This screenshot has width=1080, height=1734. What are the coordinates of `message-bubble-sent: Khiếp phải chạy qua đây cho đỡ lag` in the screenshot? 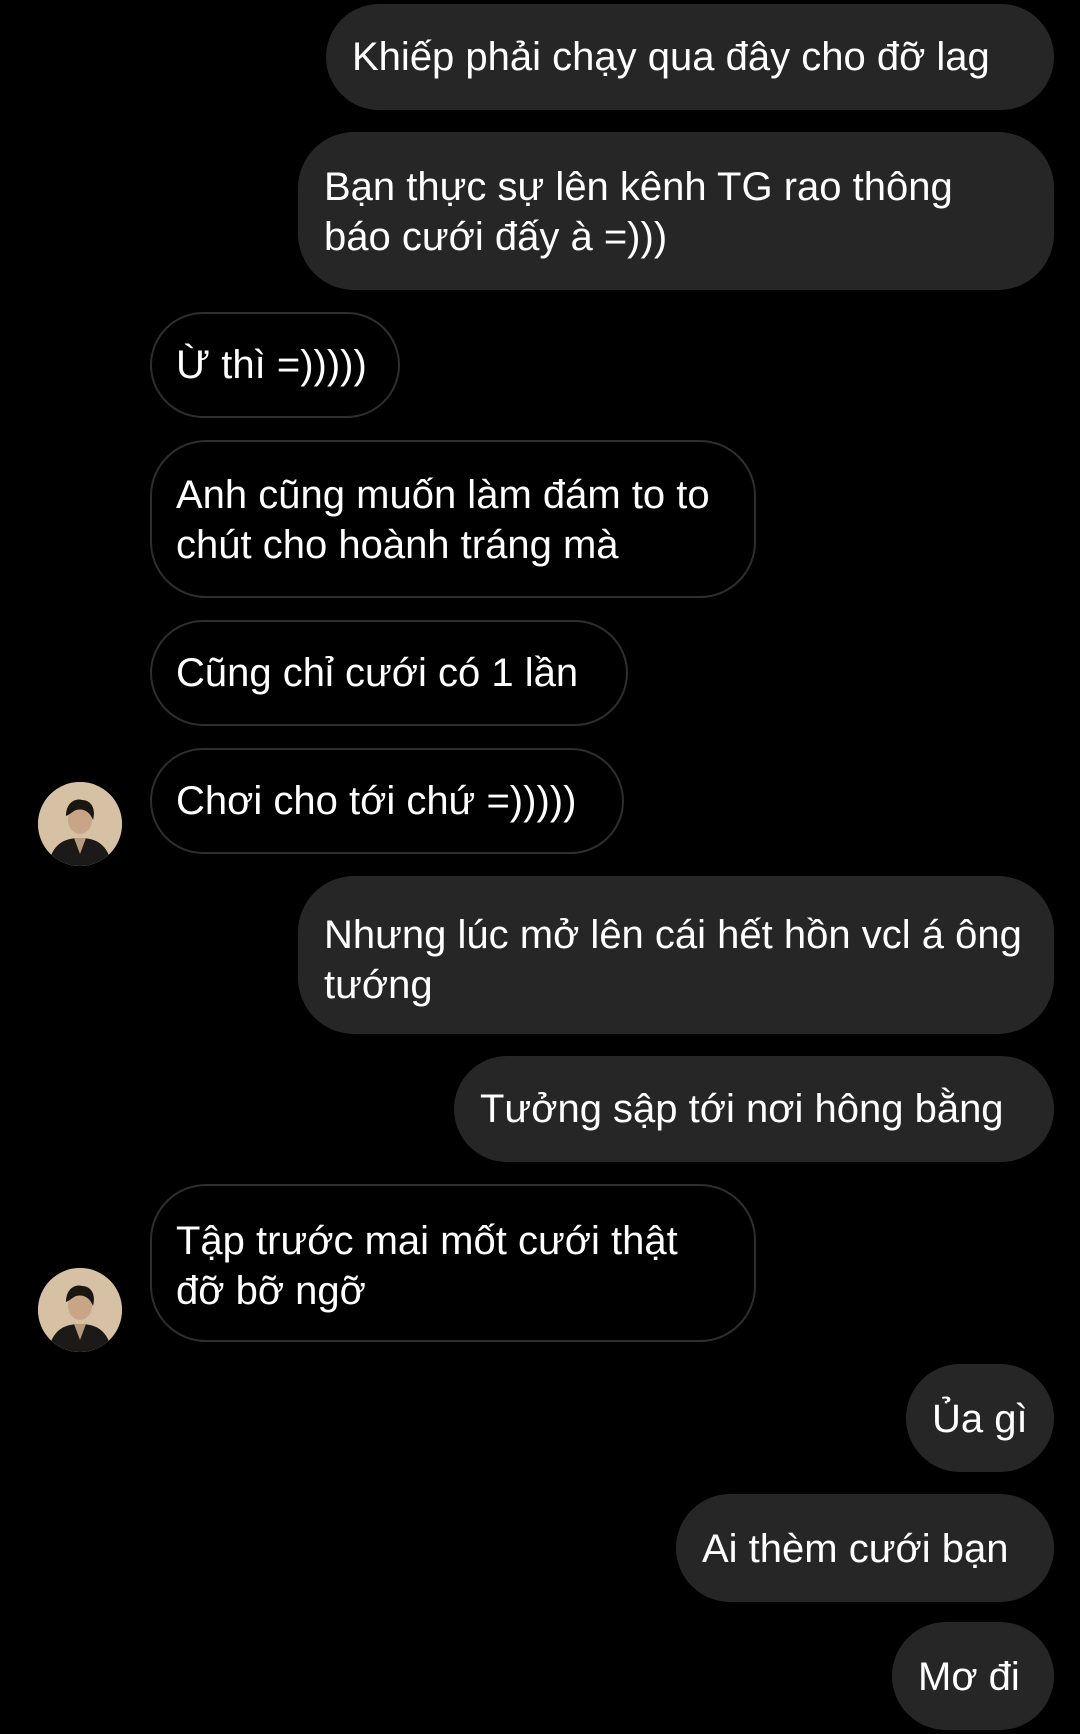 It's located at (690, 57).